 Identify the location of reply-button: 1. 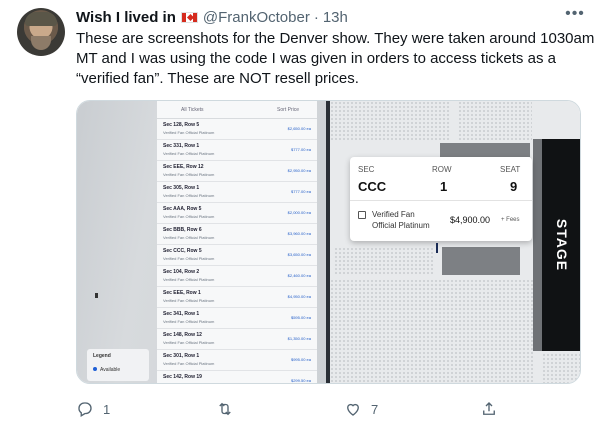
(93, 409).